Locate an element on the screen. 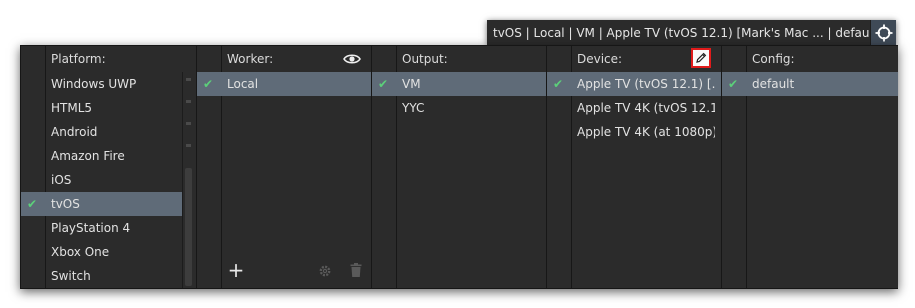 The height and width of the screenshot is (308, 915). platform-item: PlayStation 4 is located at coordinates (102, 228).